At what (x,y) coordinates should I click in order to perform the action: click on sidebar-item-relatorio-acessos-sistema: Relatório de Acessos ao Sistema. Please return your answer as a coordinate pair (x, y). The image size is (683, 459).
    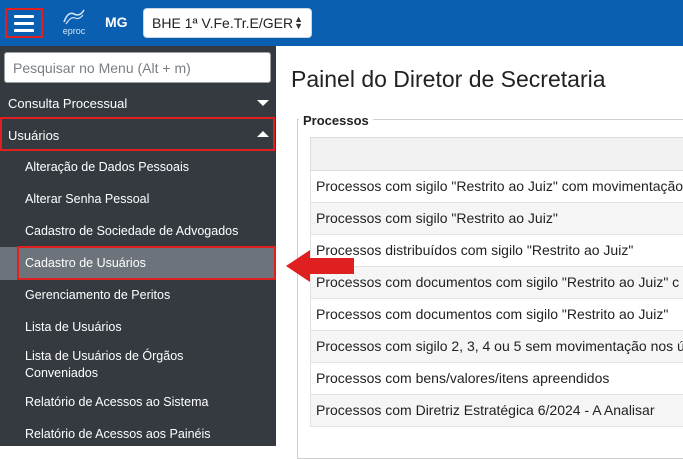
    Looking at the image, I should click on (138, 402).